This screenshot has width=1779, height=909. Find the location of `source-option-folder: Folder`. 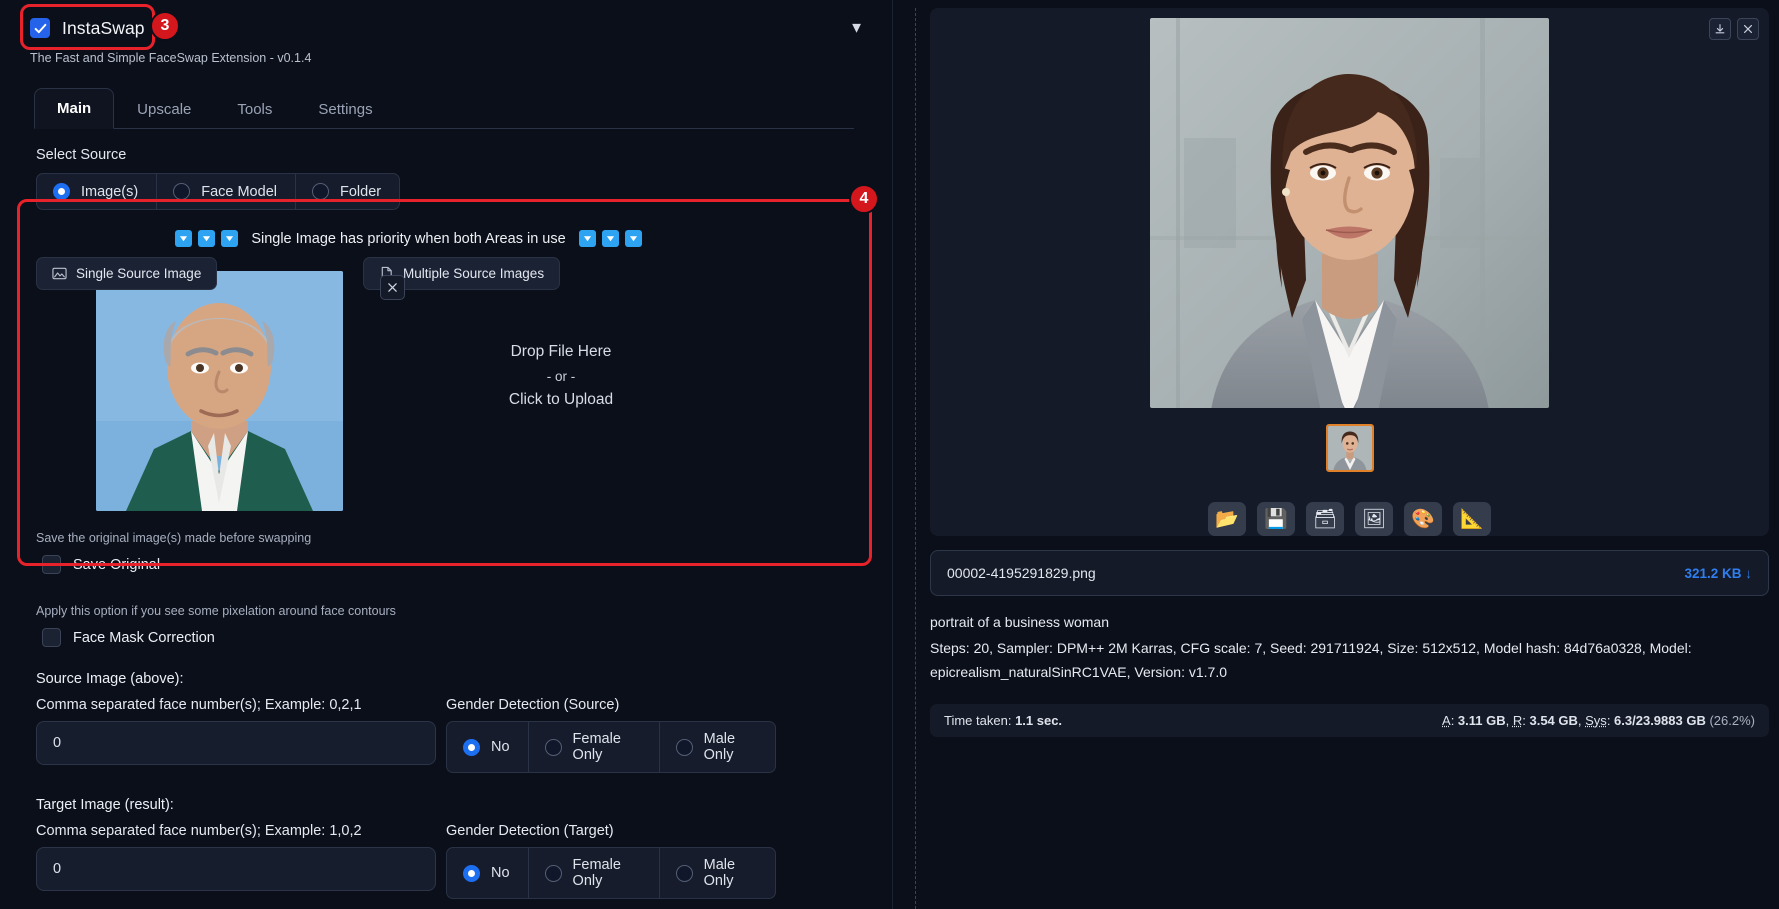

source-option-folder: Folder is located at coordinates (348, 191).